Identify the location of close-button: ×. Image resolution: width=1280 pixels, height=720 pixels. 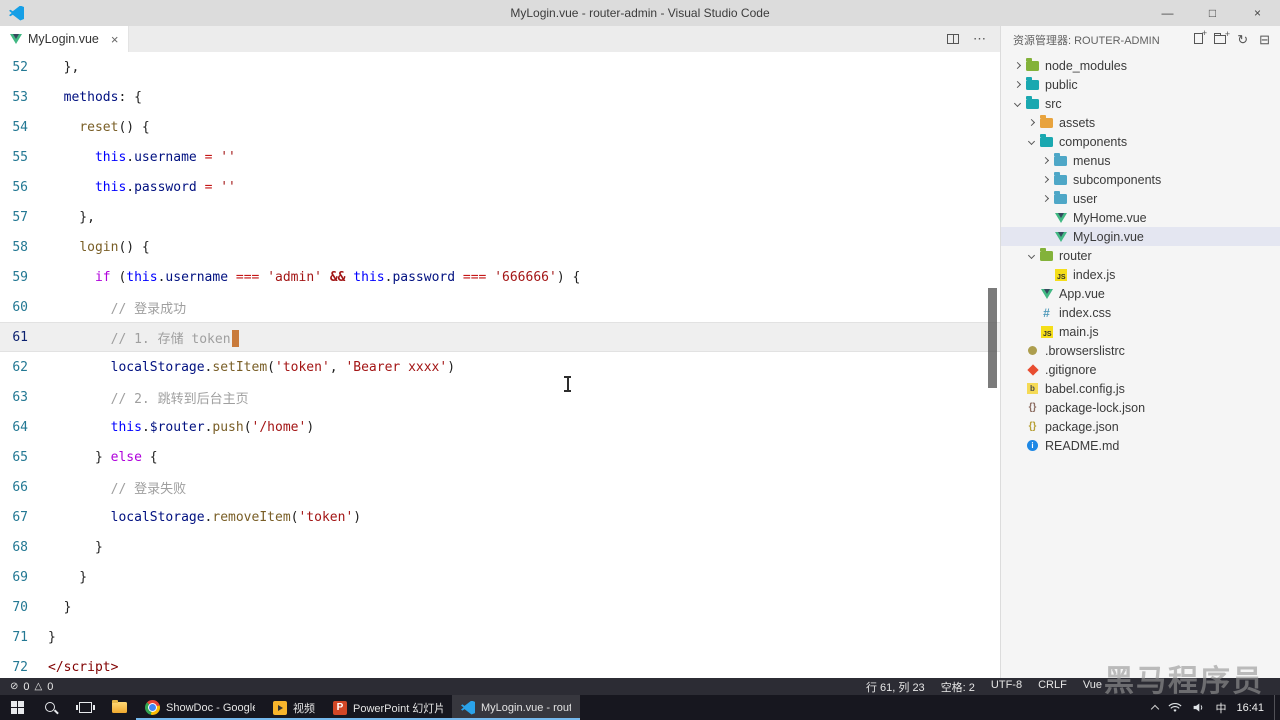
(1257, 13).